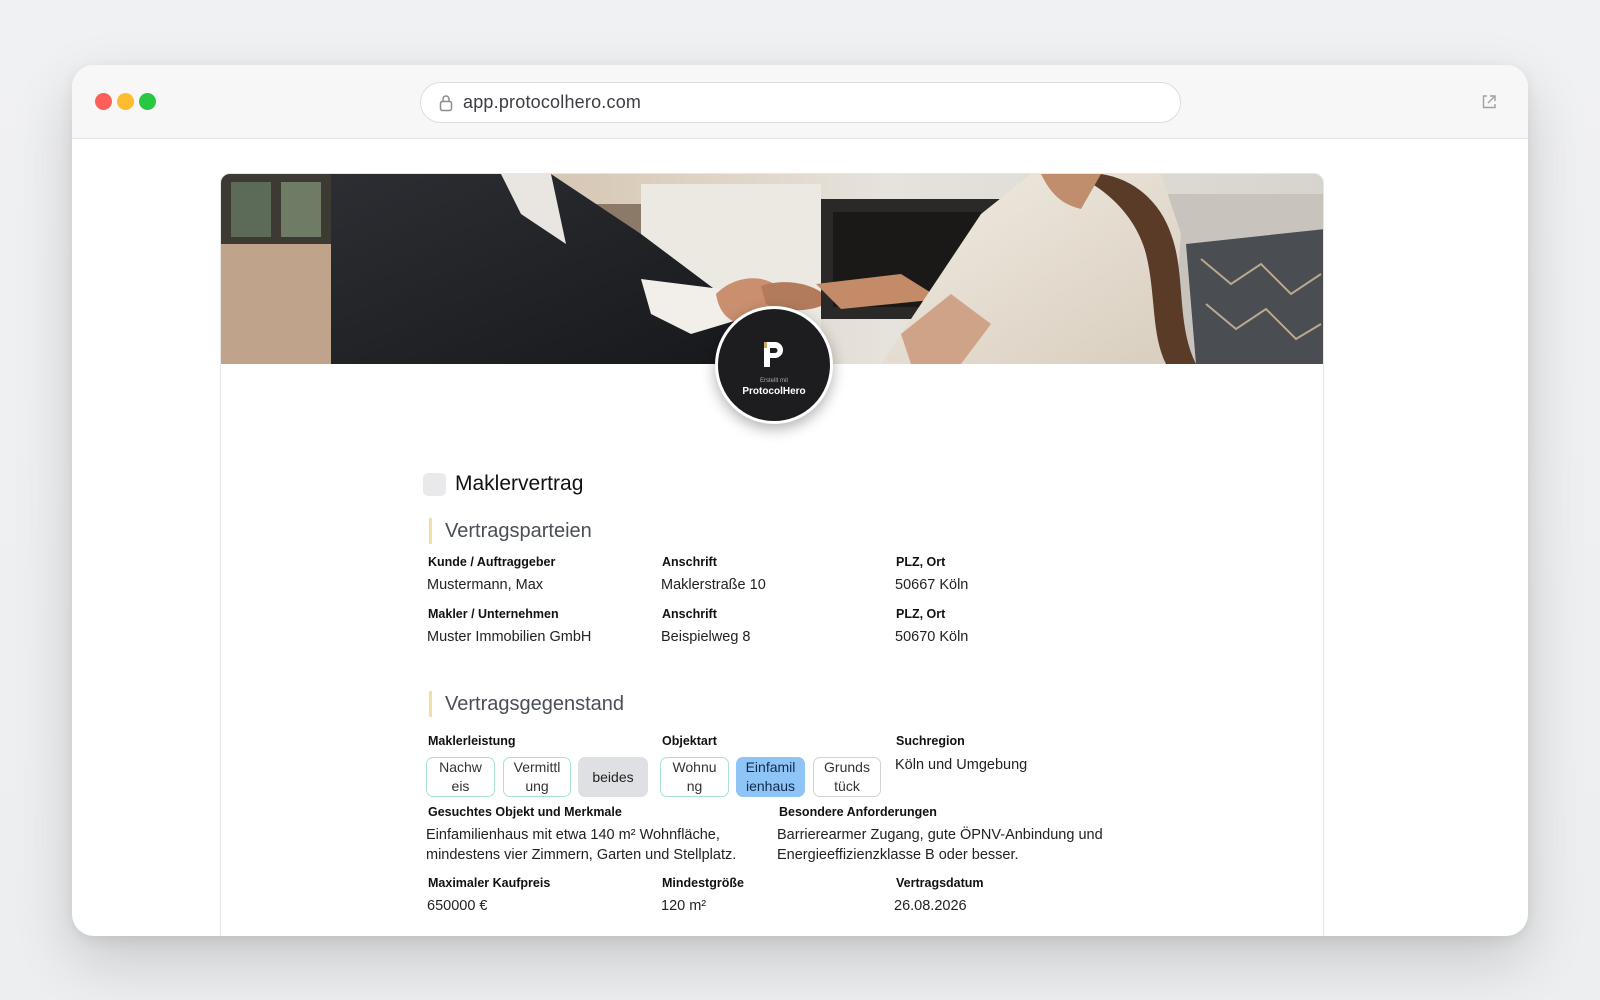  Describe the element at coordinates (613, 777) in the screenshot. I see `service-option-beides-selected: beides` at that location.